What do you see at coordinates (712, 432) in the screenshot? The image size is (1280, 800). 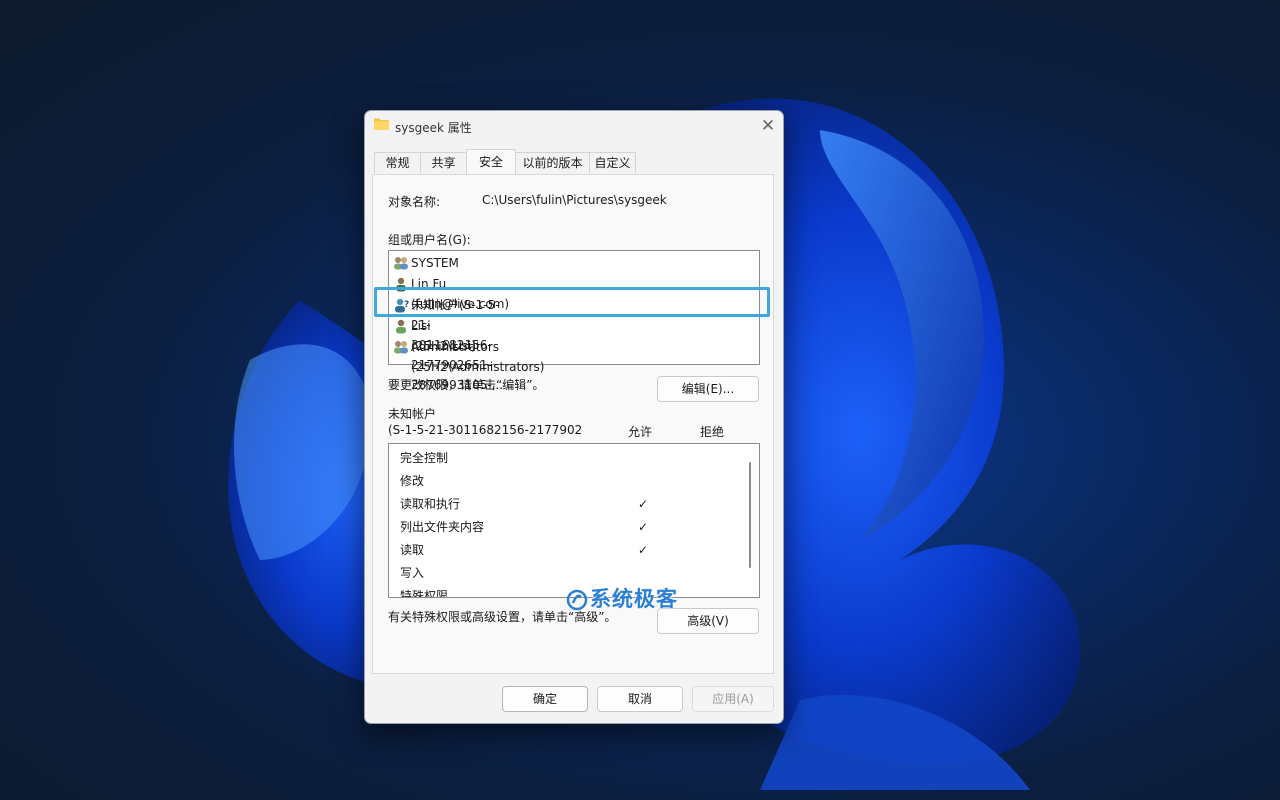 I see `deny-column-header: 拒绝` at bounding box center [712, 432].